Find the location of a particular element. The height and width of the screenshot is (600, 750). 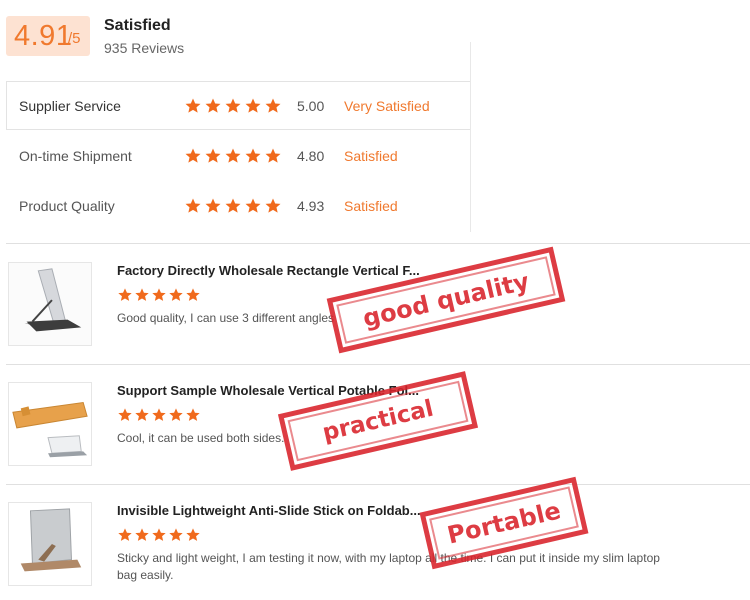

summary-divider is located at coordinates (470, 137).